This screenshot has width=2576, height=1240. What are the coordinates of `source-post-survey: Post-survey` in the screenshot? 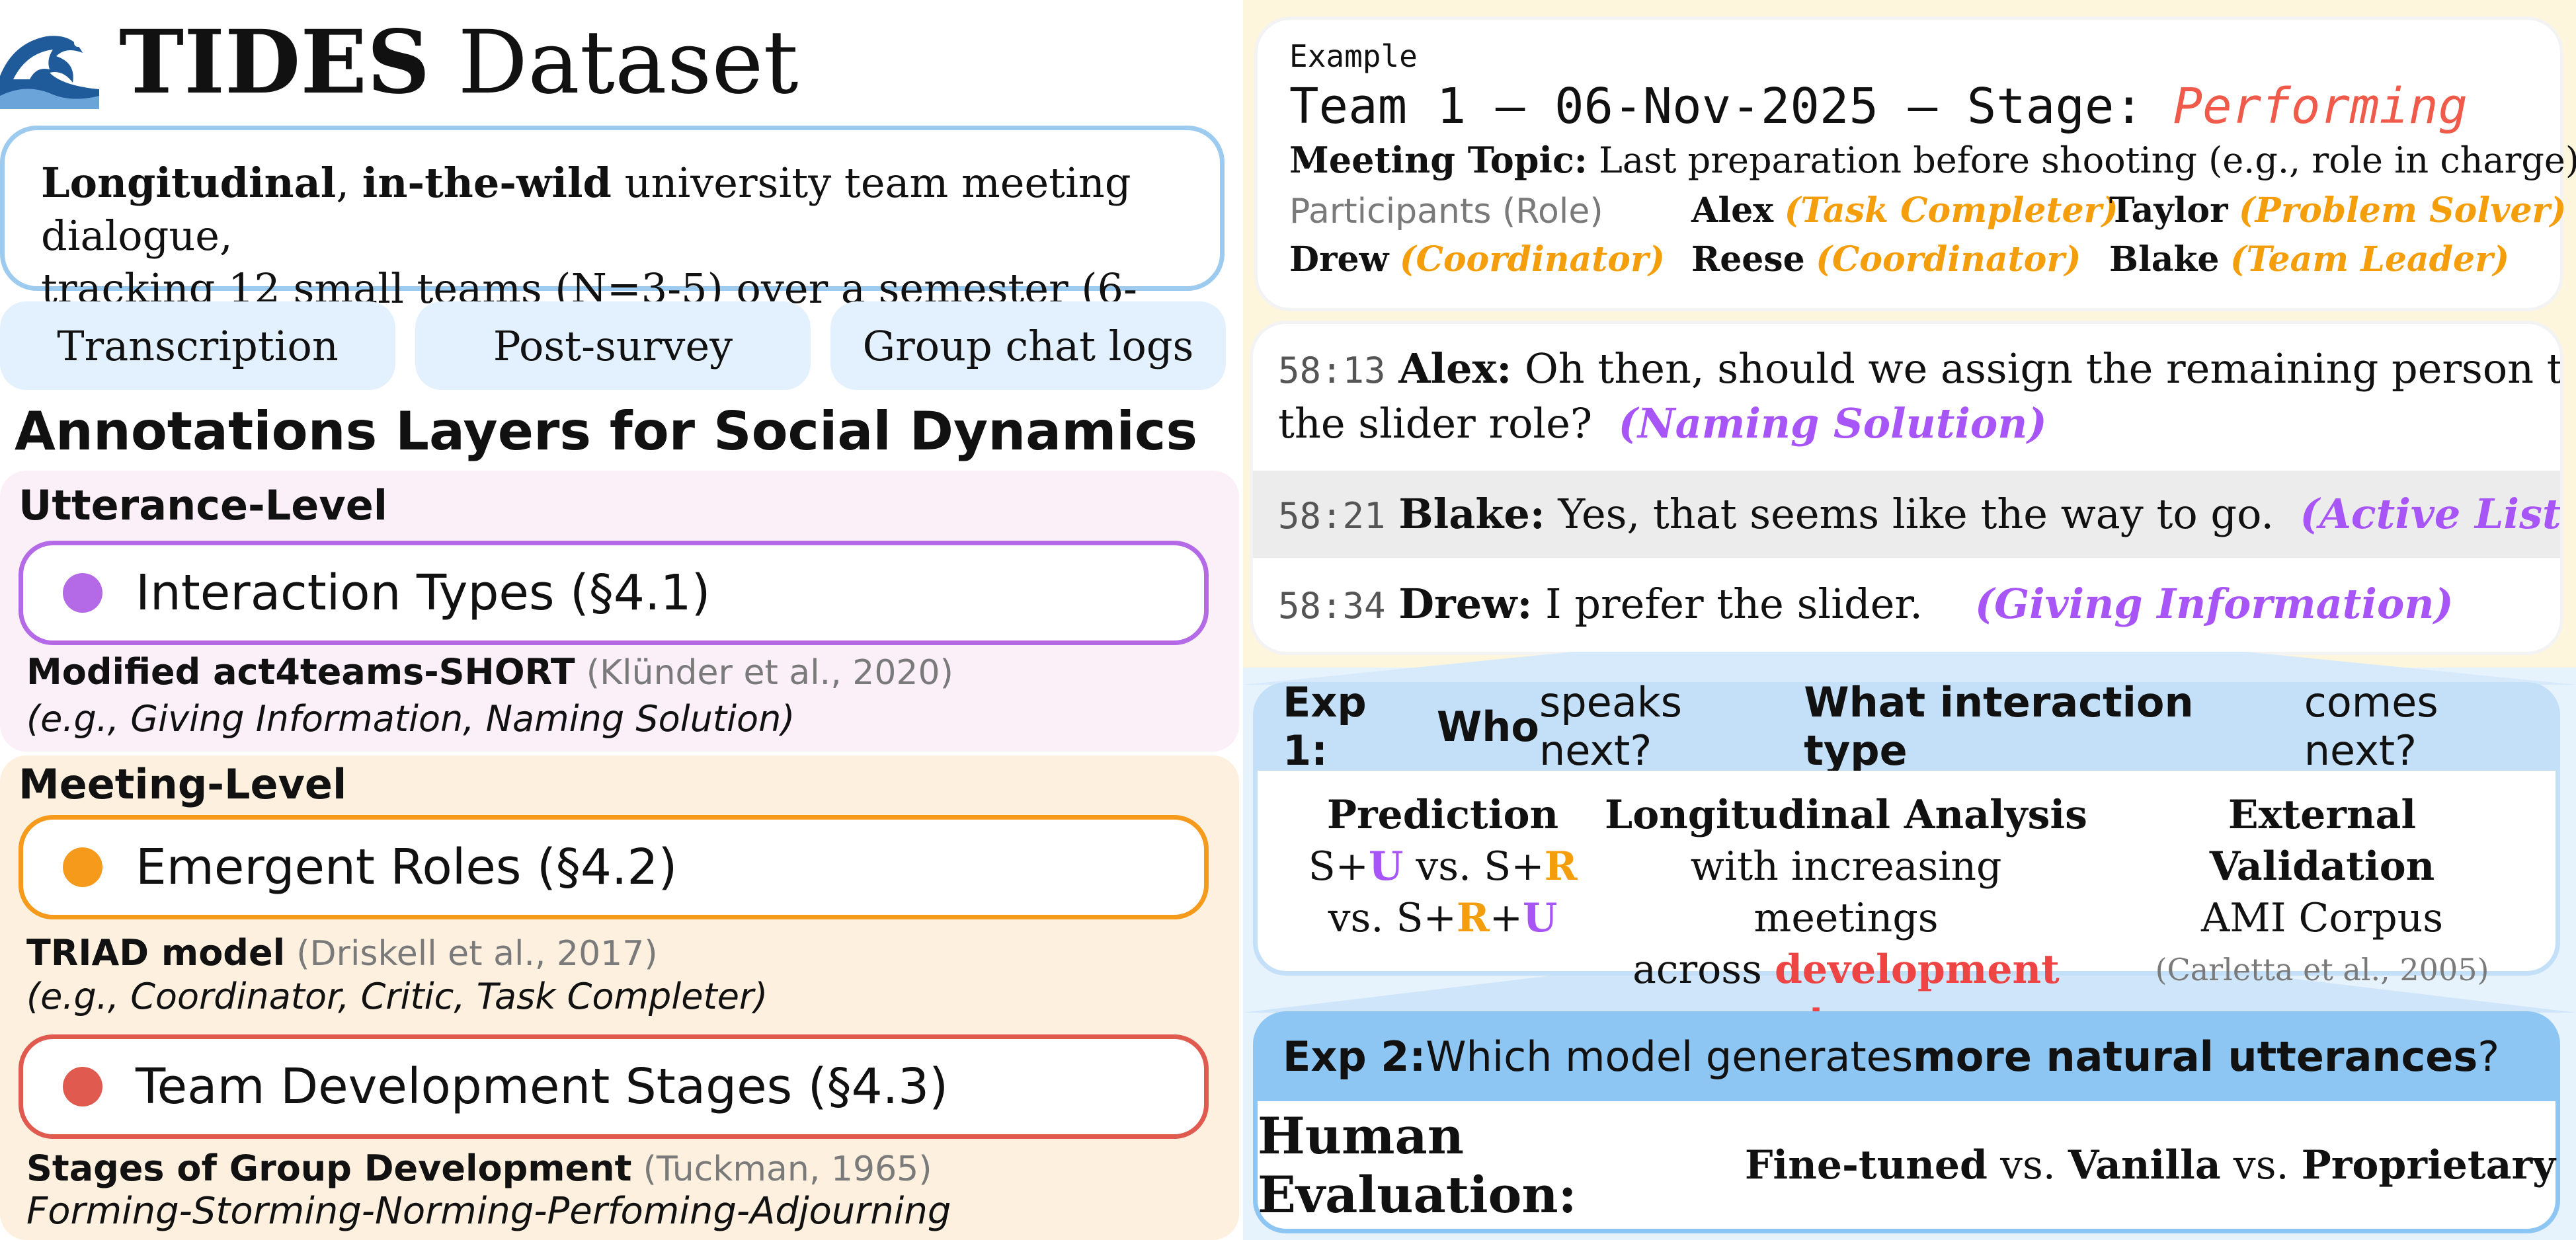 It's located at (613, 345).